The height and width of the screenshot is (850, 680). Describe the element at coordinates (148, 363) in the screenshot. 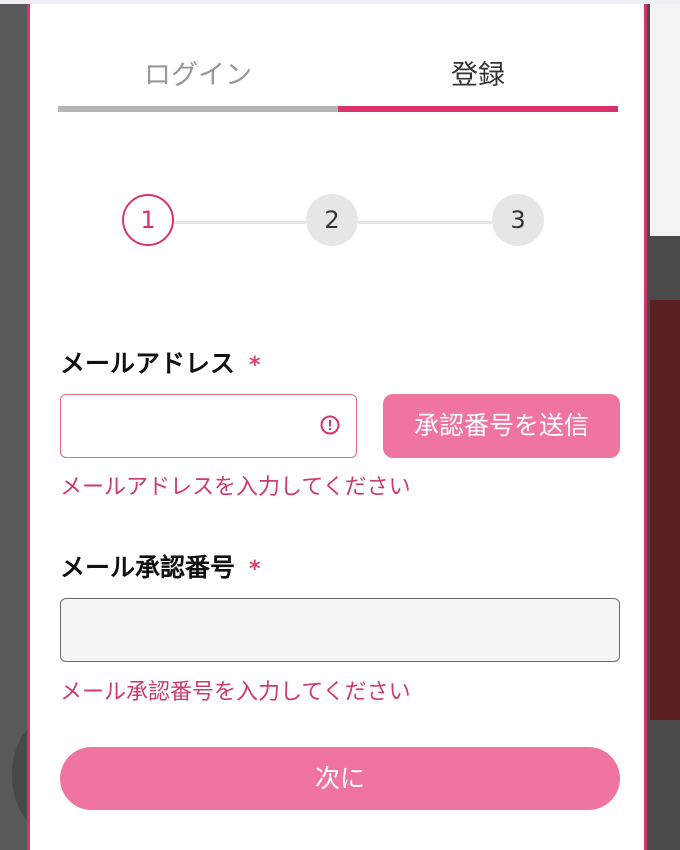

I see `email-label-text: メールアドレス` at that location.